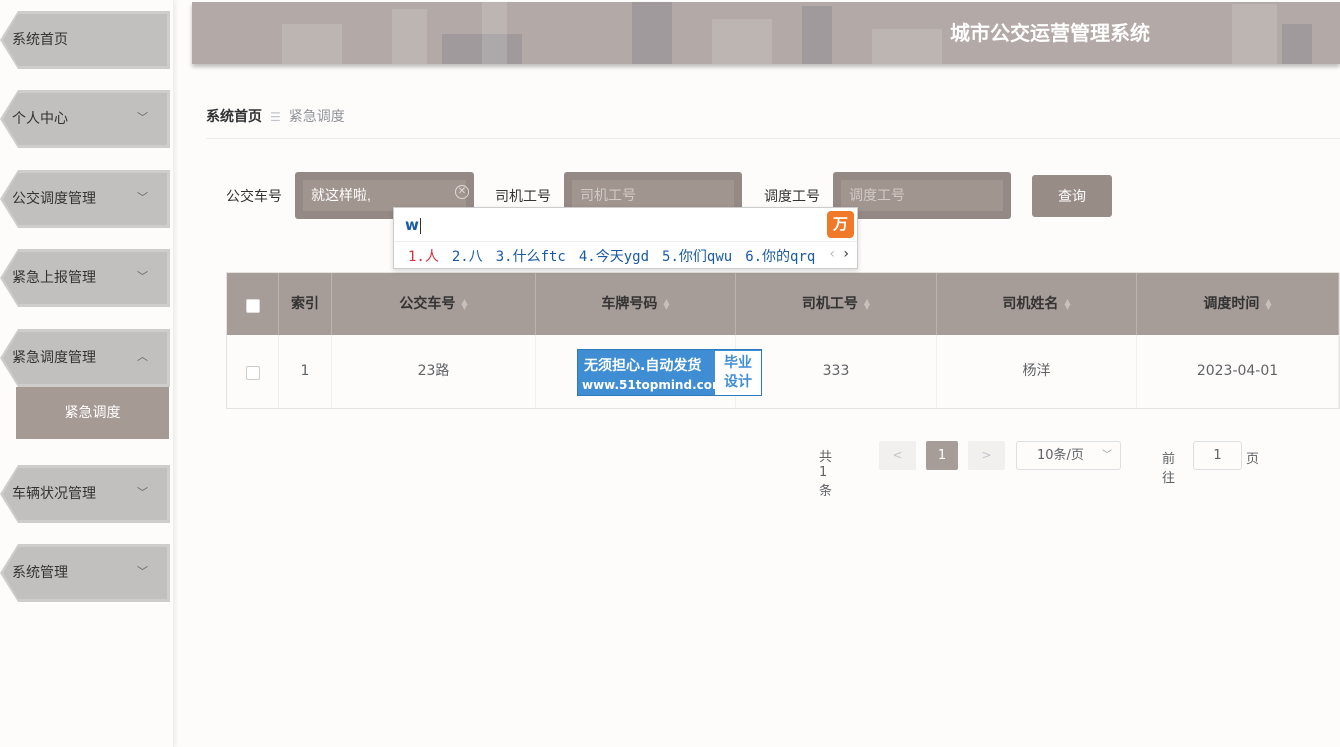 Image resolution: width=1340 pixels, height=747 pixels. What do you see at coordinates (85, 40) in the screenshot?
I see `sidebar-item-home: 系统首页` at bounding box center [85, 40].